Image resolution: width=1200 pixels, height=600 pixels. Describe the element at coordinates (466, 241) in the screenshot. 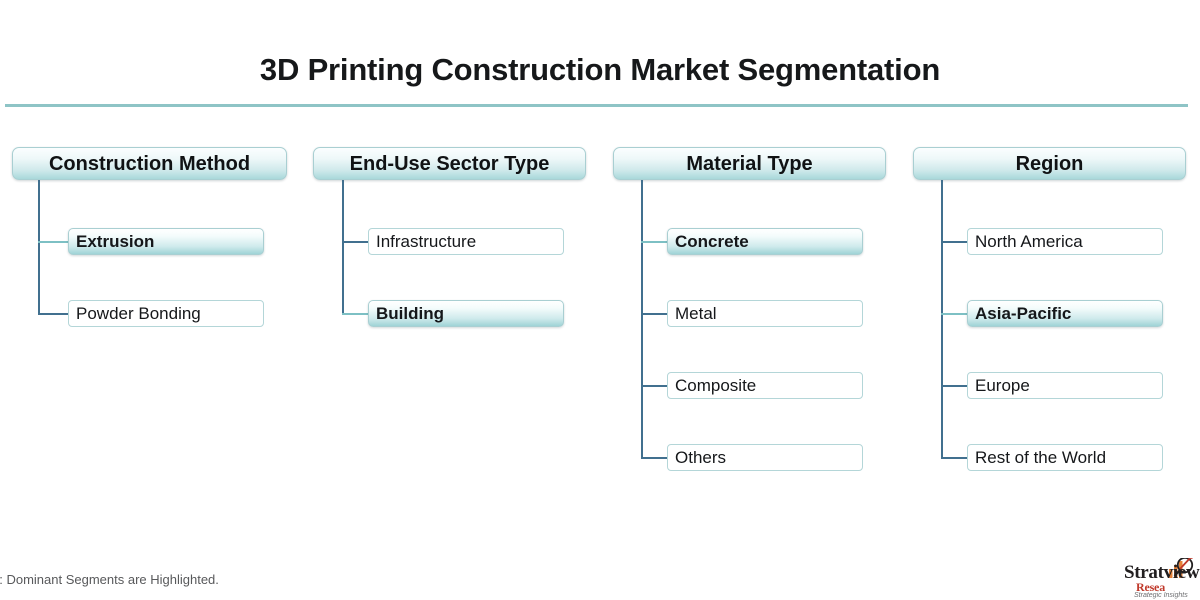

I see `segment-item: Infrastructure` at that location.